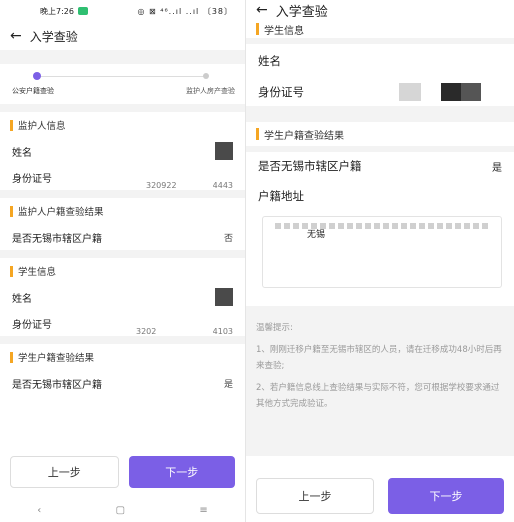 The height and width of the screenshot is (522, 514). Describe the element at coordinates (122, 211) in the screenshot. I see `guardian-result-header: 监护人户籍查验结果` at that location.